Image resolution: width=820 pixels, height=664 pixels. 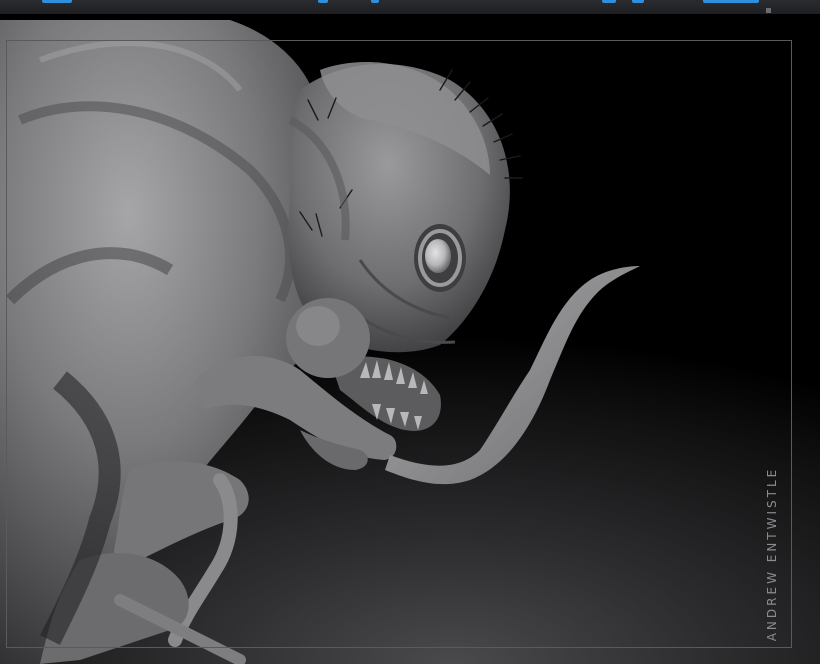 What do you see at coordinates (772, 554) in the screenshot?
I see `artist-signature: ANDREW ENTWISTLE` at bounding box center [772, 554].